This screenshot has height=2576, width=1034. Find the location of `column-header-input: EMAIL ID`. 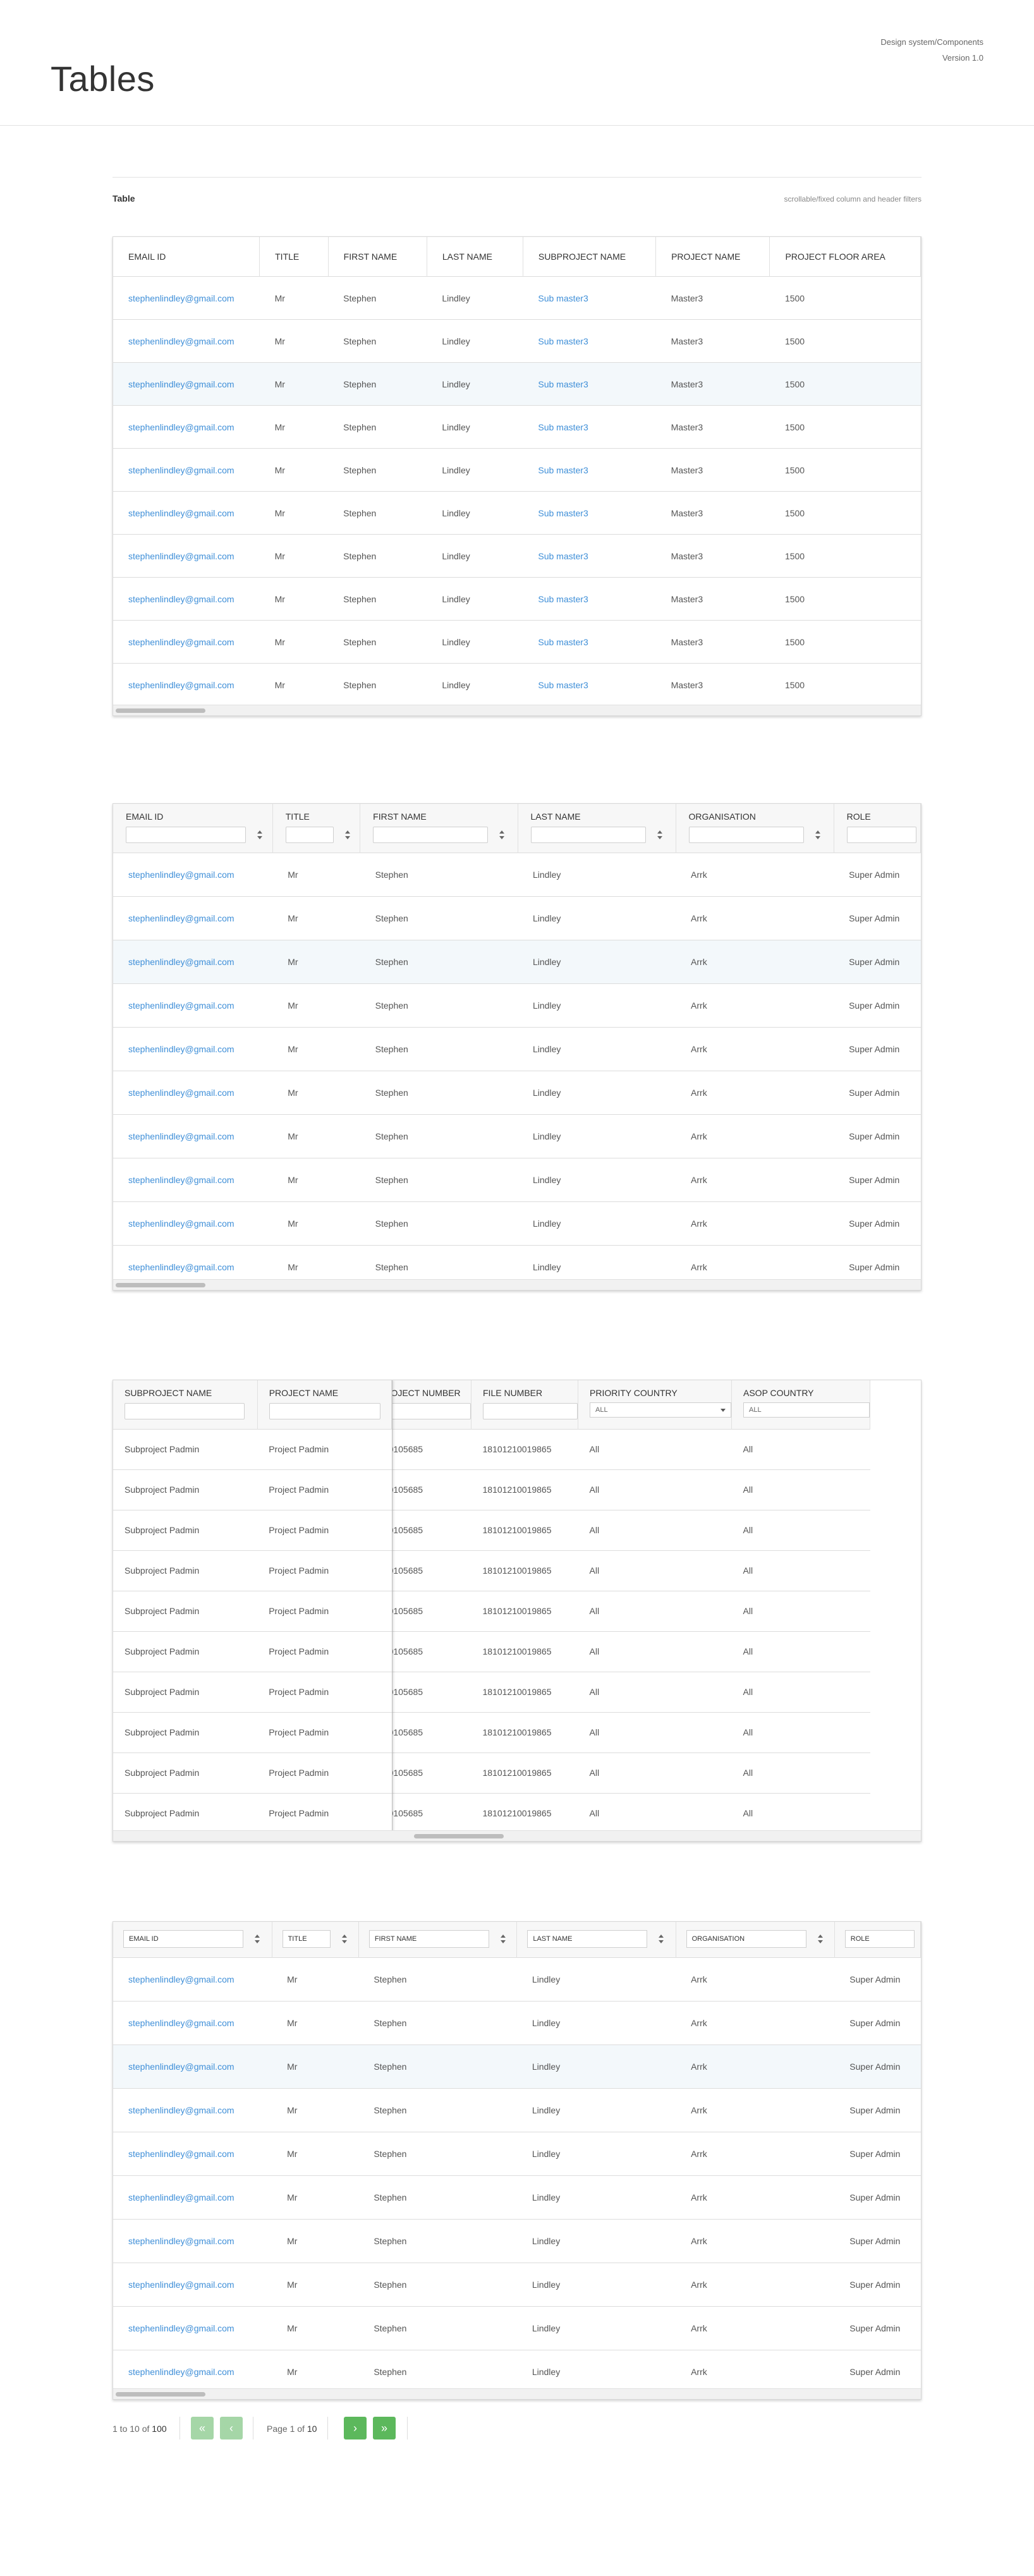

column-header-input: EMAIL ID is located at coordinates (183, 1939).